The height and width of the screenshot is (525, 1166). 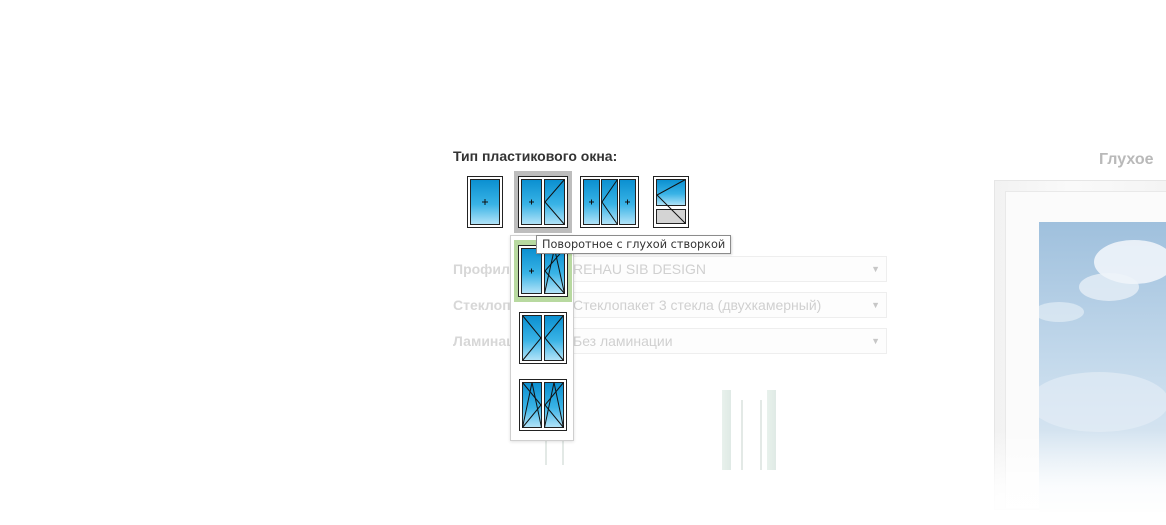 I want to click on glass-unit-select-value: Стеклопакет 3 стекла (двухкамерный), so click(x=697, y=305).